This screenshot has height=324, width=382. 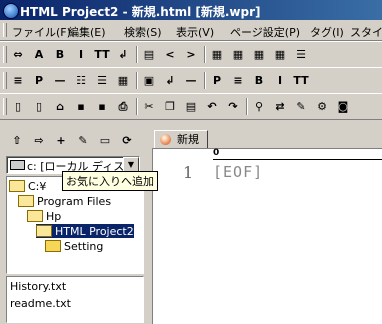 What do you see at coordinates (39, 106) in the screenshot?
I see `new2-icon: ▯` at bounding box center [39, 106].